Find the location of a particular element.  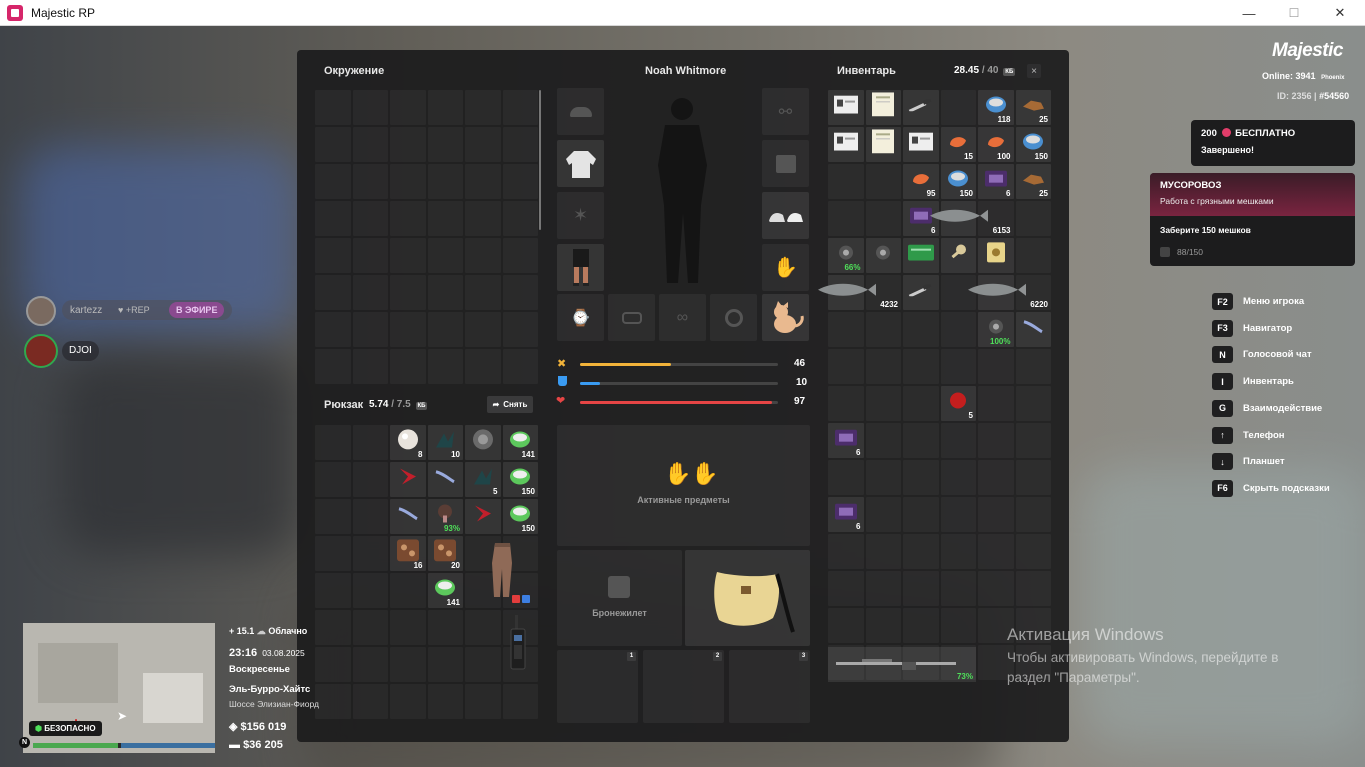

backpack-cell: 20 is located at coordinates (445, 553).